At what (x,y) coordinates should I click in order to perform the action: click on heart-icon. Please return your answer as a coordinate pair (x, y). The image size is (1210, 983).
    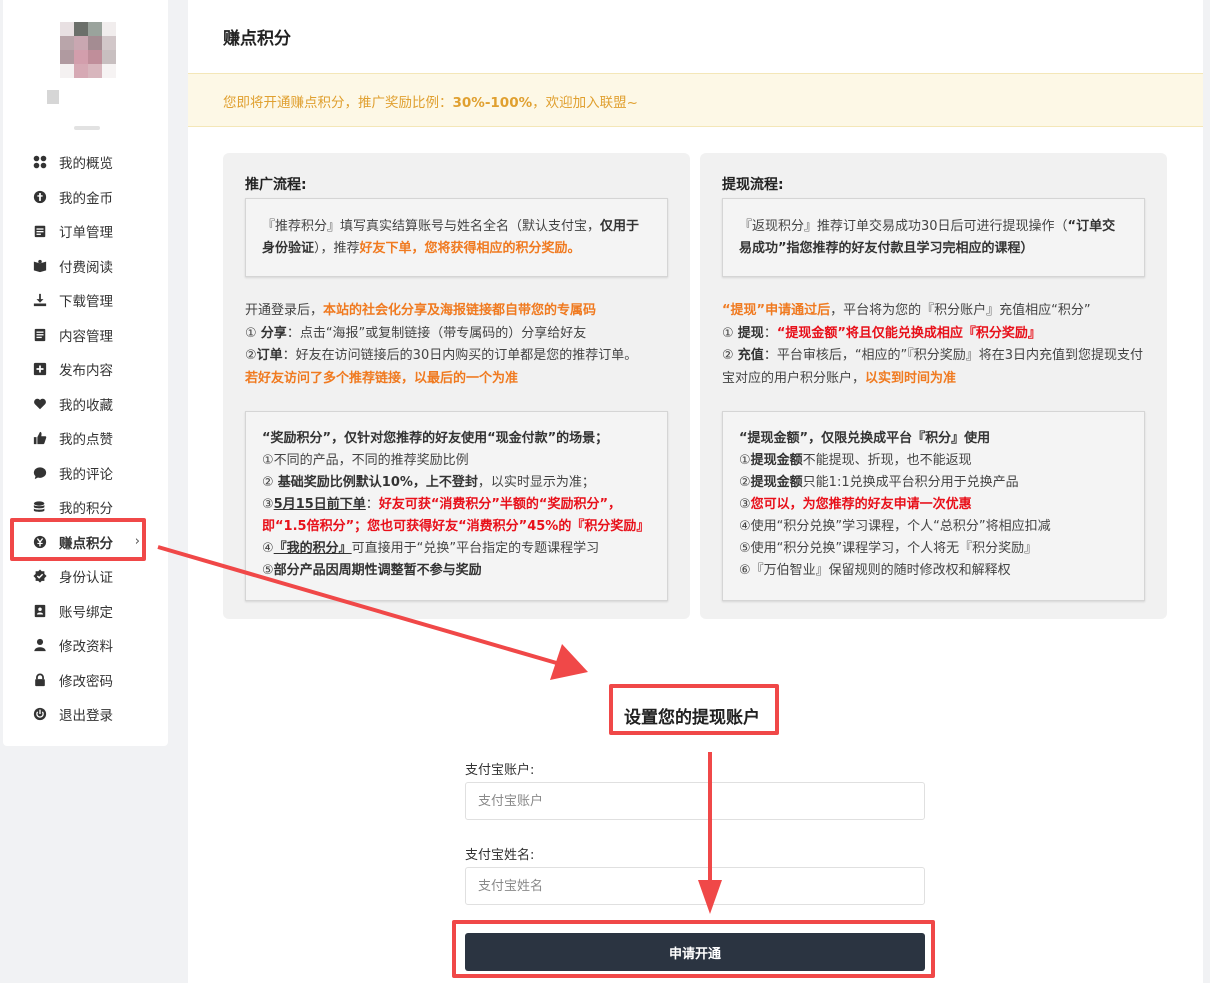
    Looking at the image, I should click on (40, 404).